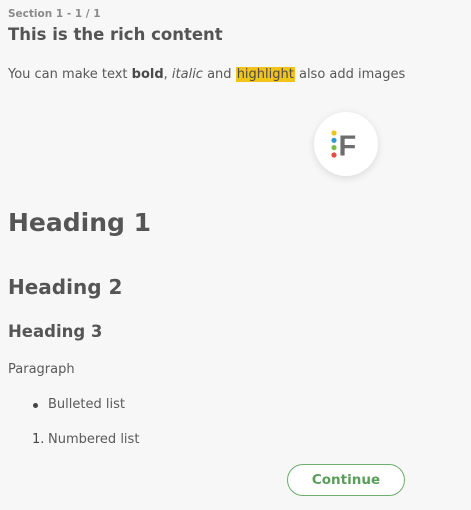 This screenshot has width=471, height=510. Describe the element at coordinates (80, 222) in the screenshot. I see `heading-1: Heading 1` at that location.